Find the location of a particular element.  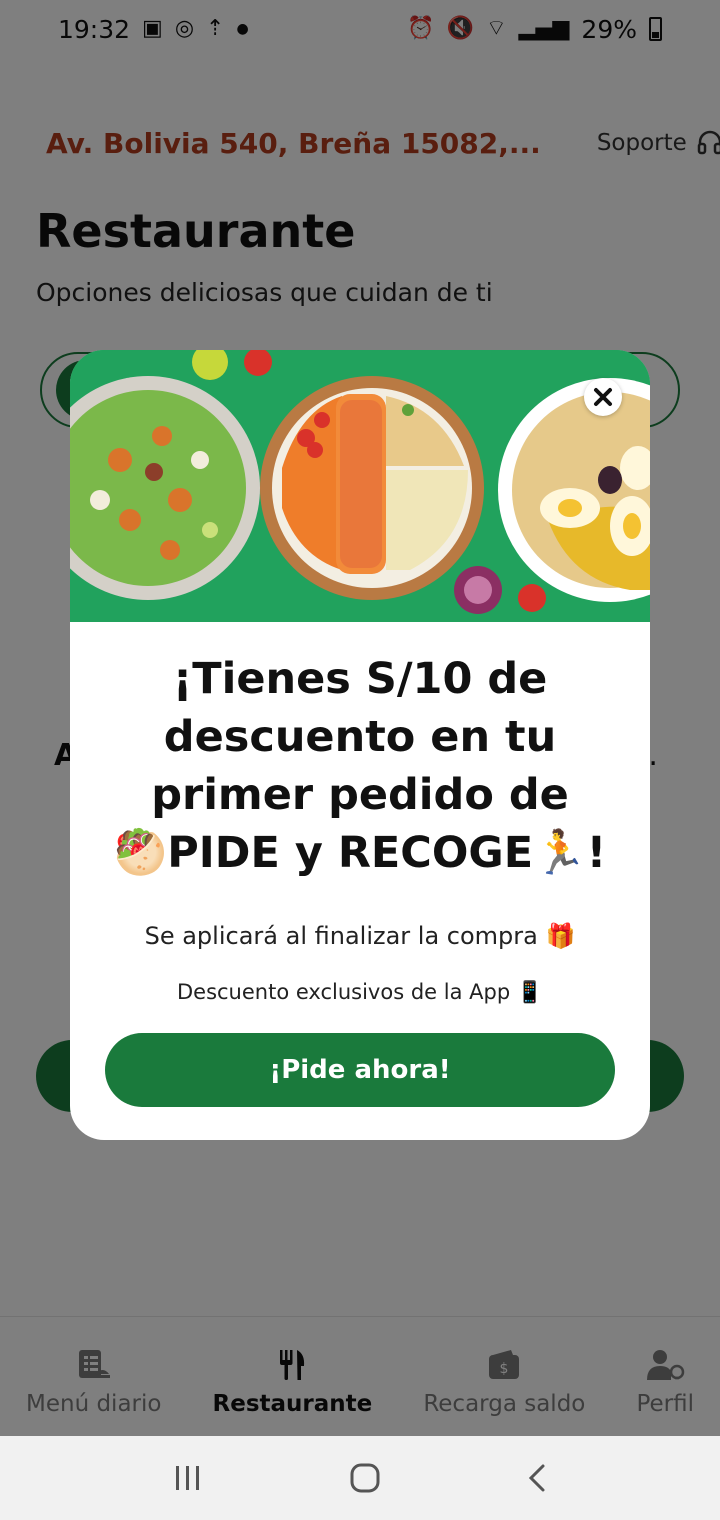

gift-emoji-icon: 🎁 is located at coordinates (560, 936).